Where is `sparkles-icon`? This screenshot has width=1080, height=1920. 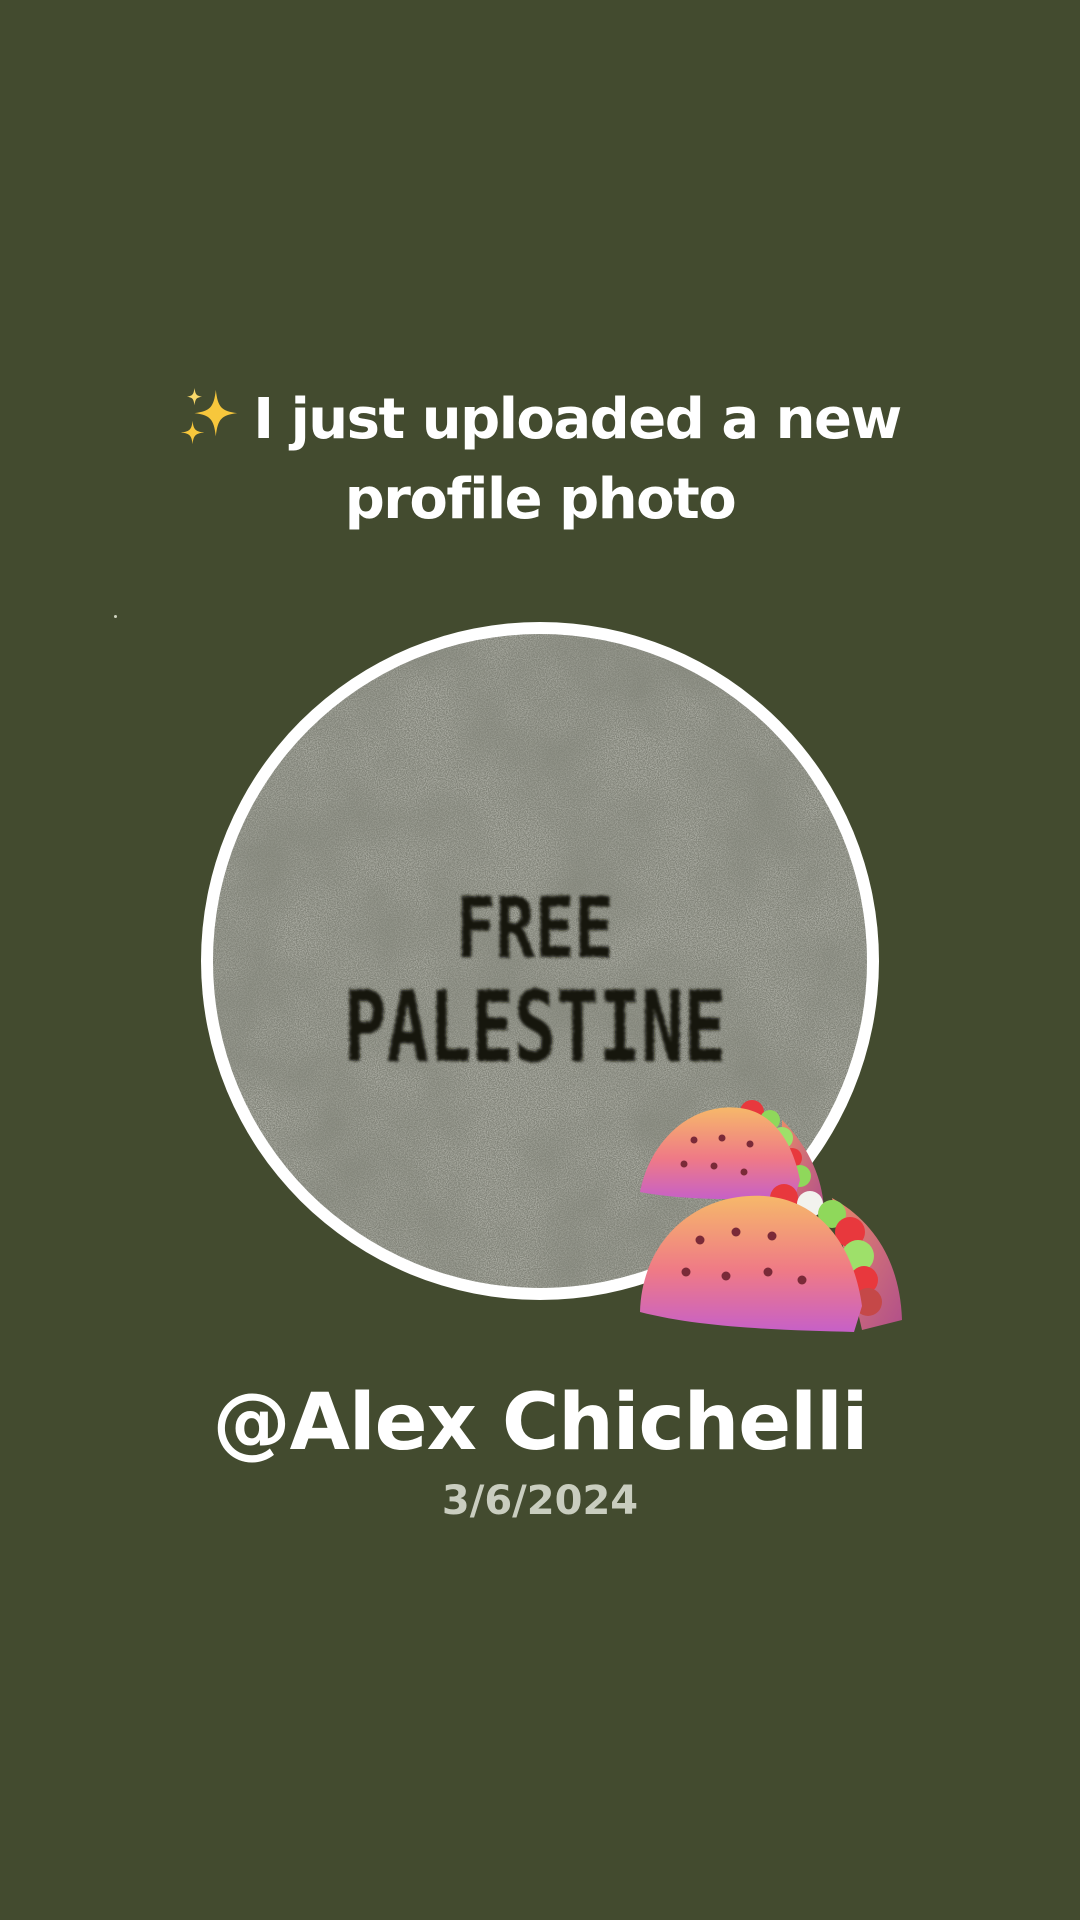 sparkles-icon is located at coordinates (209, 416).